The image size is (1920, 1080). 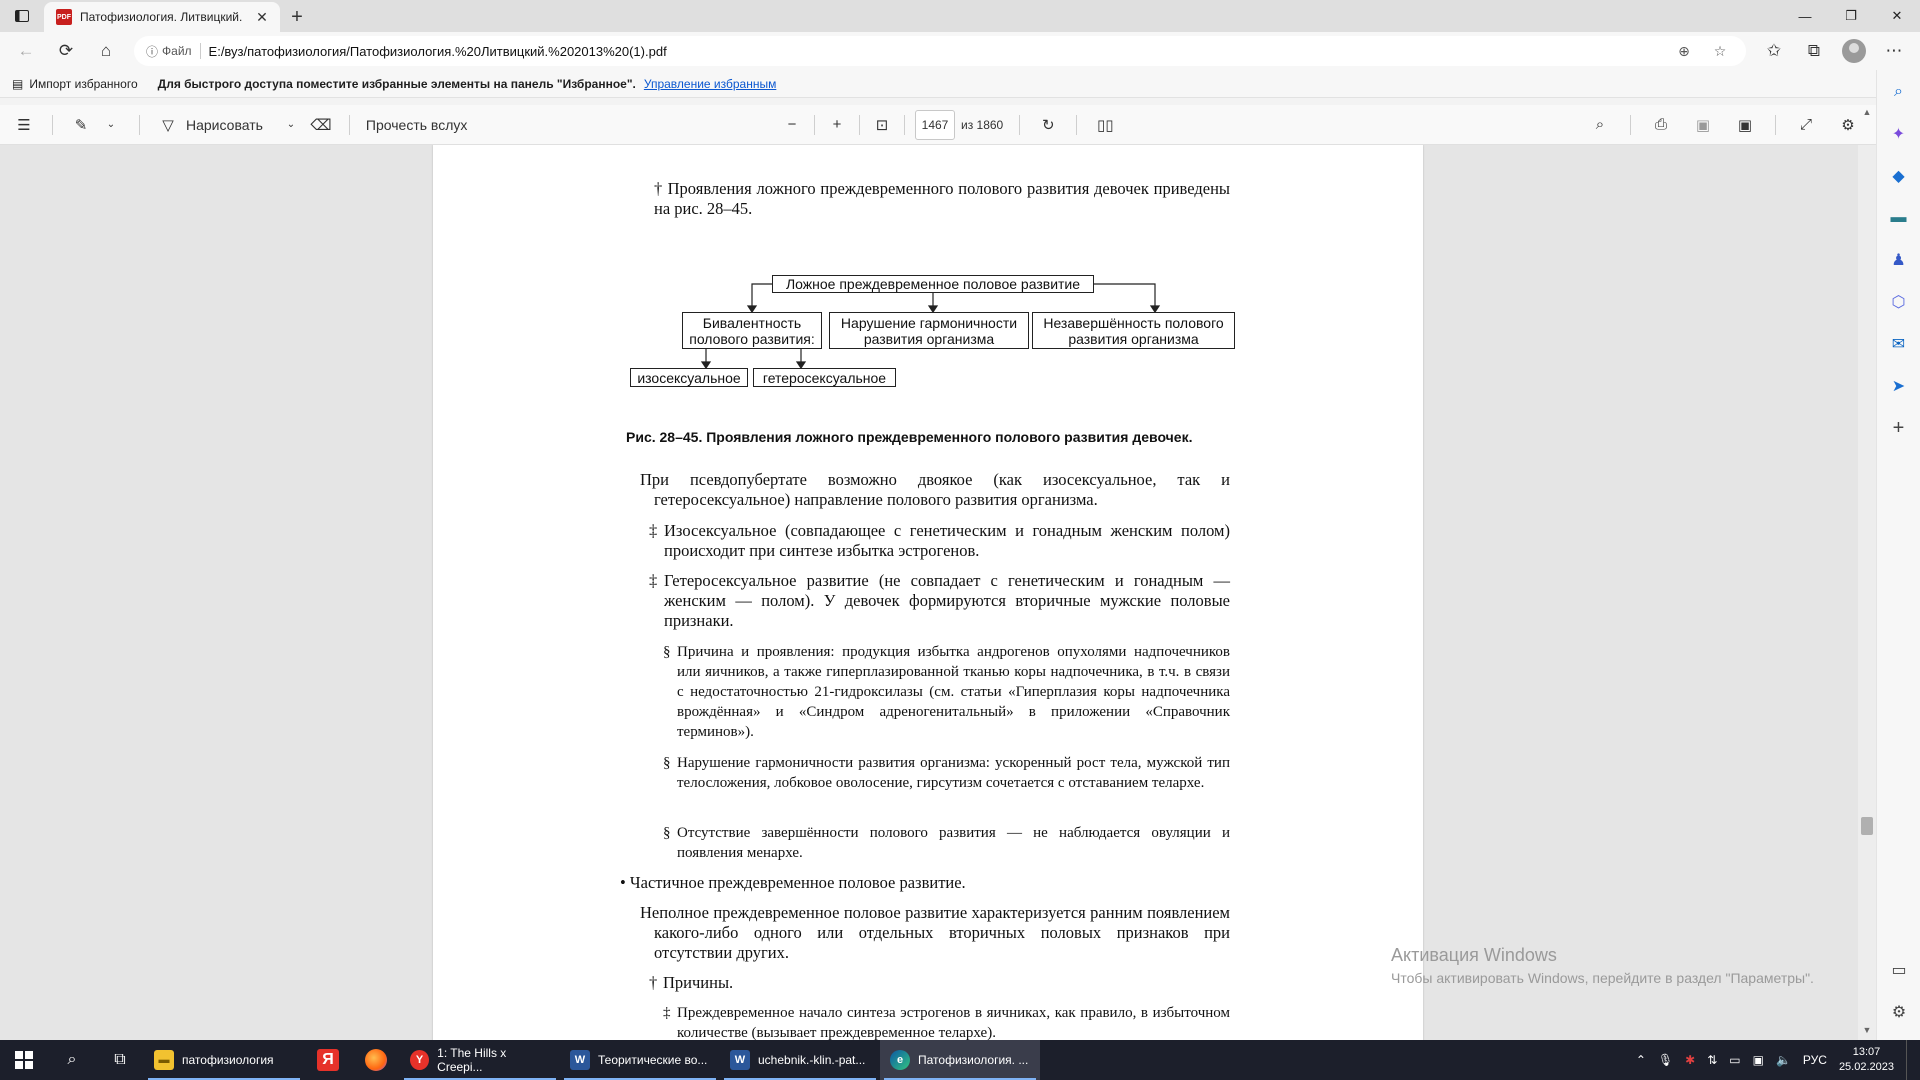 What do you see at coordinates (935, 124) in the screenshot?
I see `page-number-input: 1467` at bounding box center [935, 124].